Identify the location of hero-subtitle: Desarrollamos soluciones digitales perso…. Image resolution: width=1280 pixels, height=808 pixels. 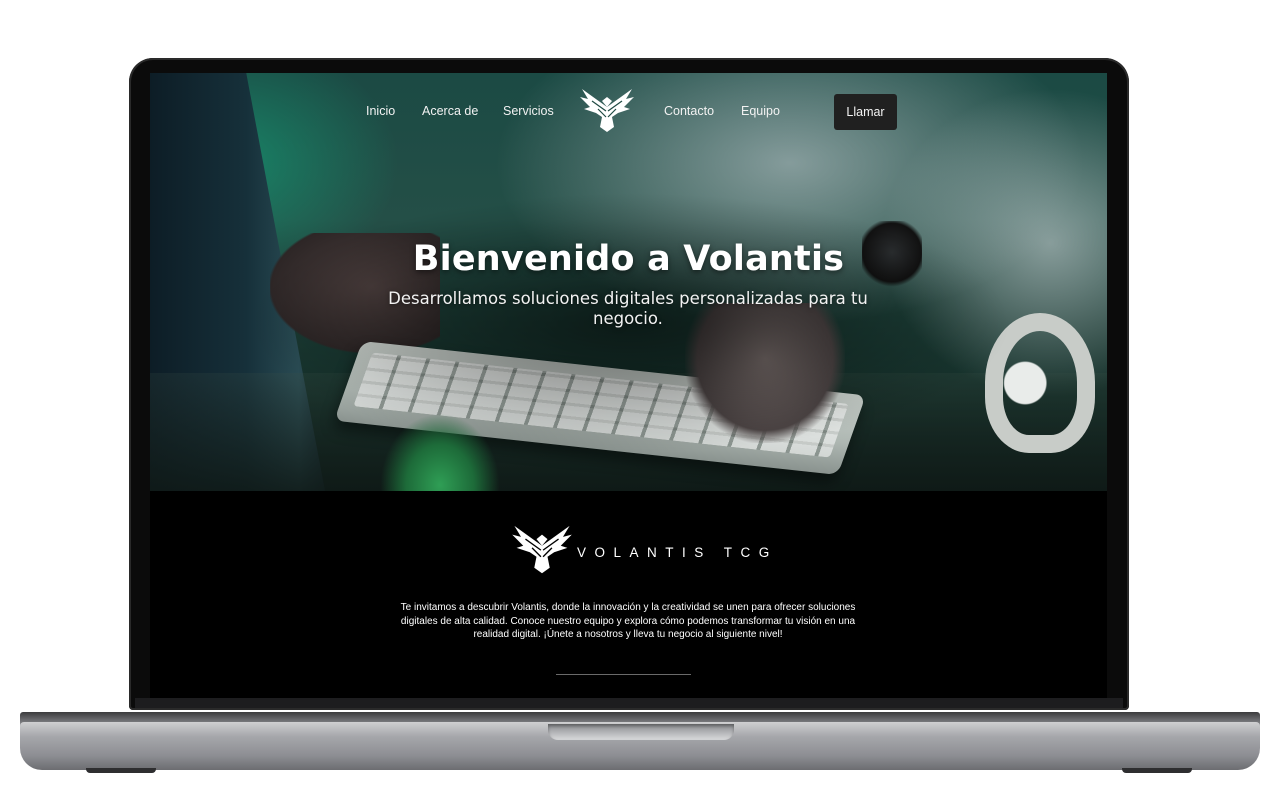
(628, 308).